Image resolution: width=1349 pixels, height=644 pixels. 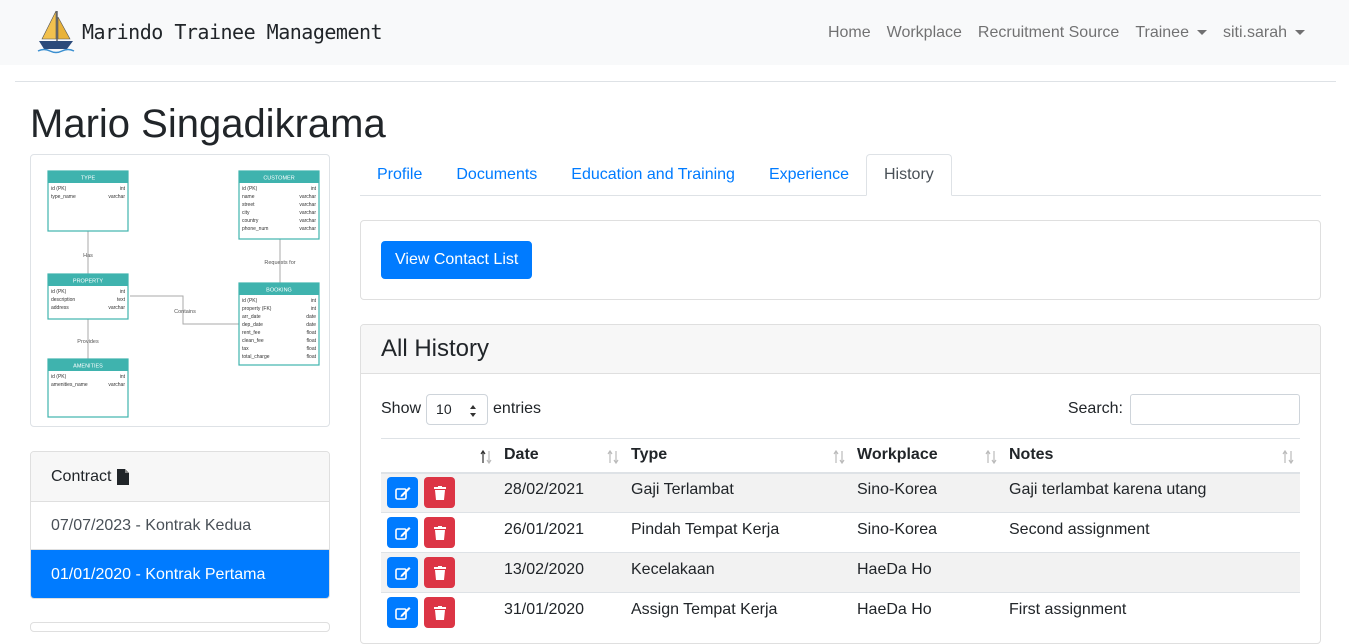 What do you see at coordinates (1264, 33) in the screenshot?
I see `nav-user-dropdown: siti.sarah` at bounding box center [1264, 33].